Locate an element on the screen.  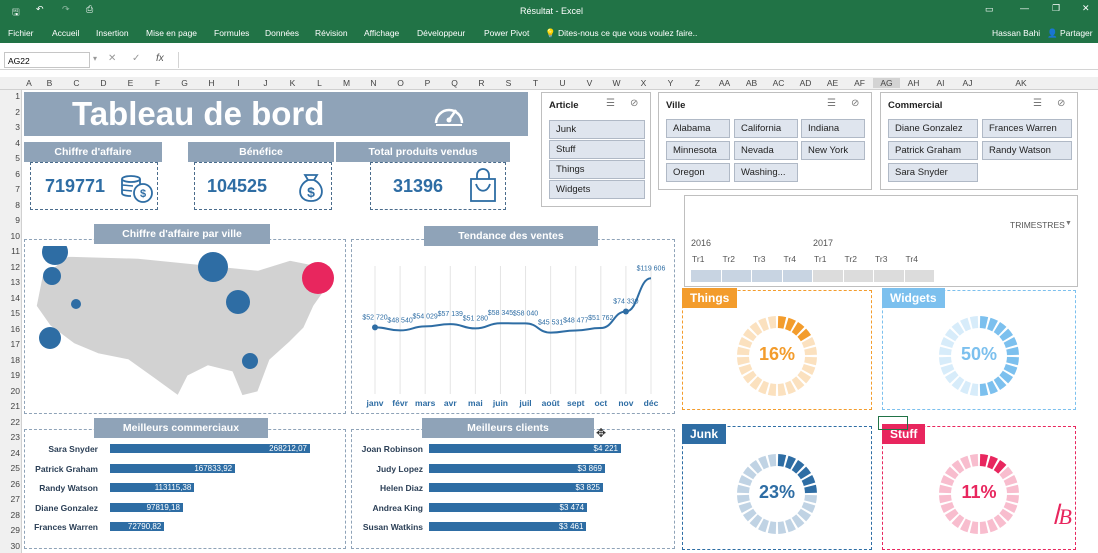
row-header: 29 is located at coordinates (10, 530).